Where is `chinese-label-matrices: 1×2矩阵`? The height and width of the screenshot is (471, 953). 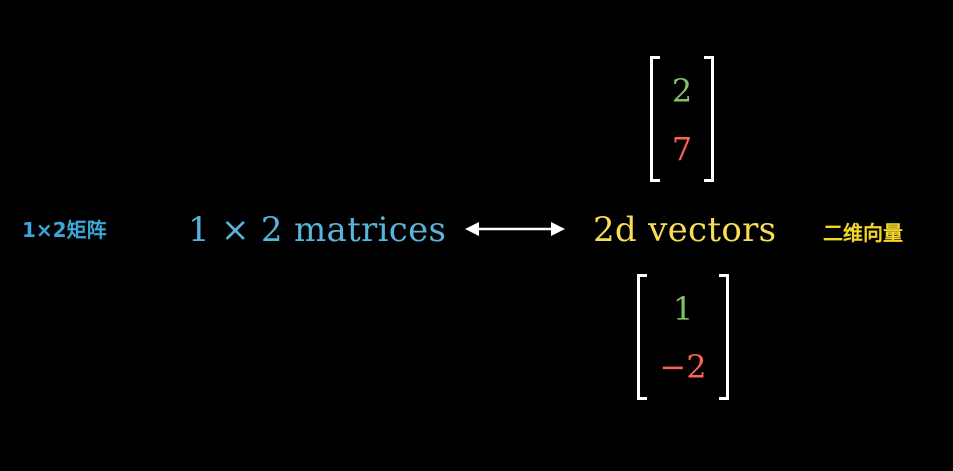 chinese-label-matrices: 1×2矩阵 is located at coordinates (64, 230).